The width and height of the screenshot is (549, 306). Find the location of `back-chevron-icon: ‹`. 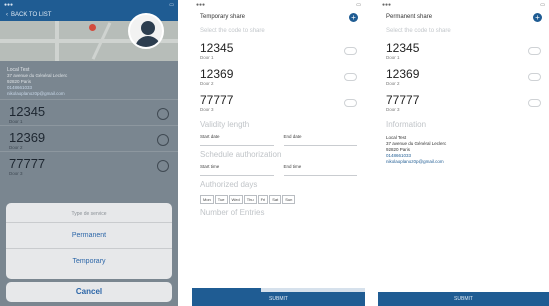

back-chevron-icon: ‹ is located at coordinates (7, 15).